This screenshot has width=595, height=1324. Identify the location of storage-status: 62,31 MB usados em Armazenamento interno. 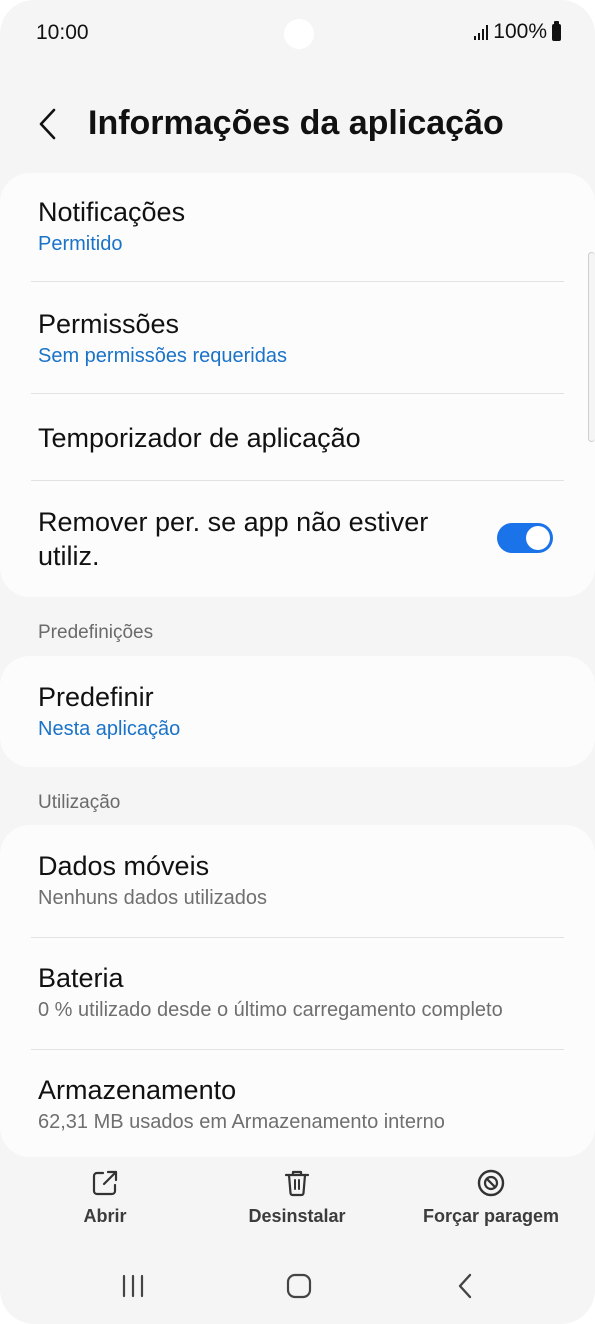
(241, 1122).